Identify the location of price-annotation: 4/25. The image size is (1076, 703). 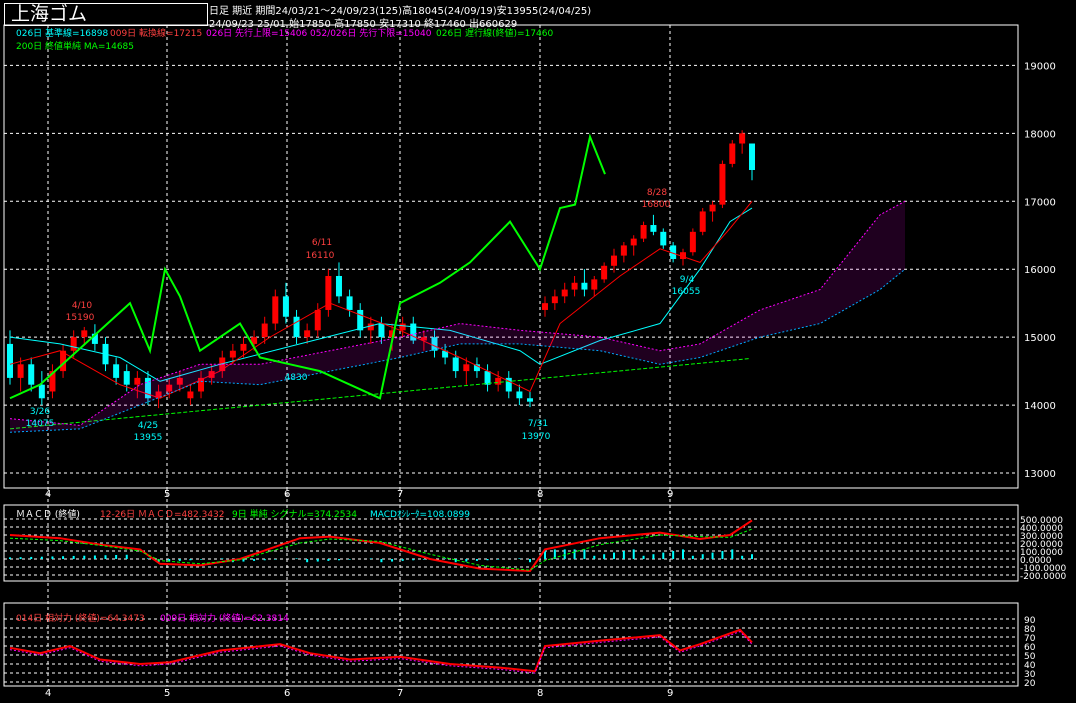
(148, 426).